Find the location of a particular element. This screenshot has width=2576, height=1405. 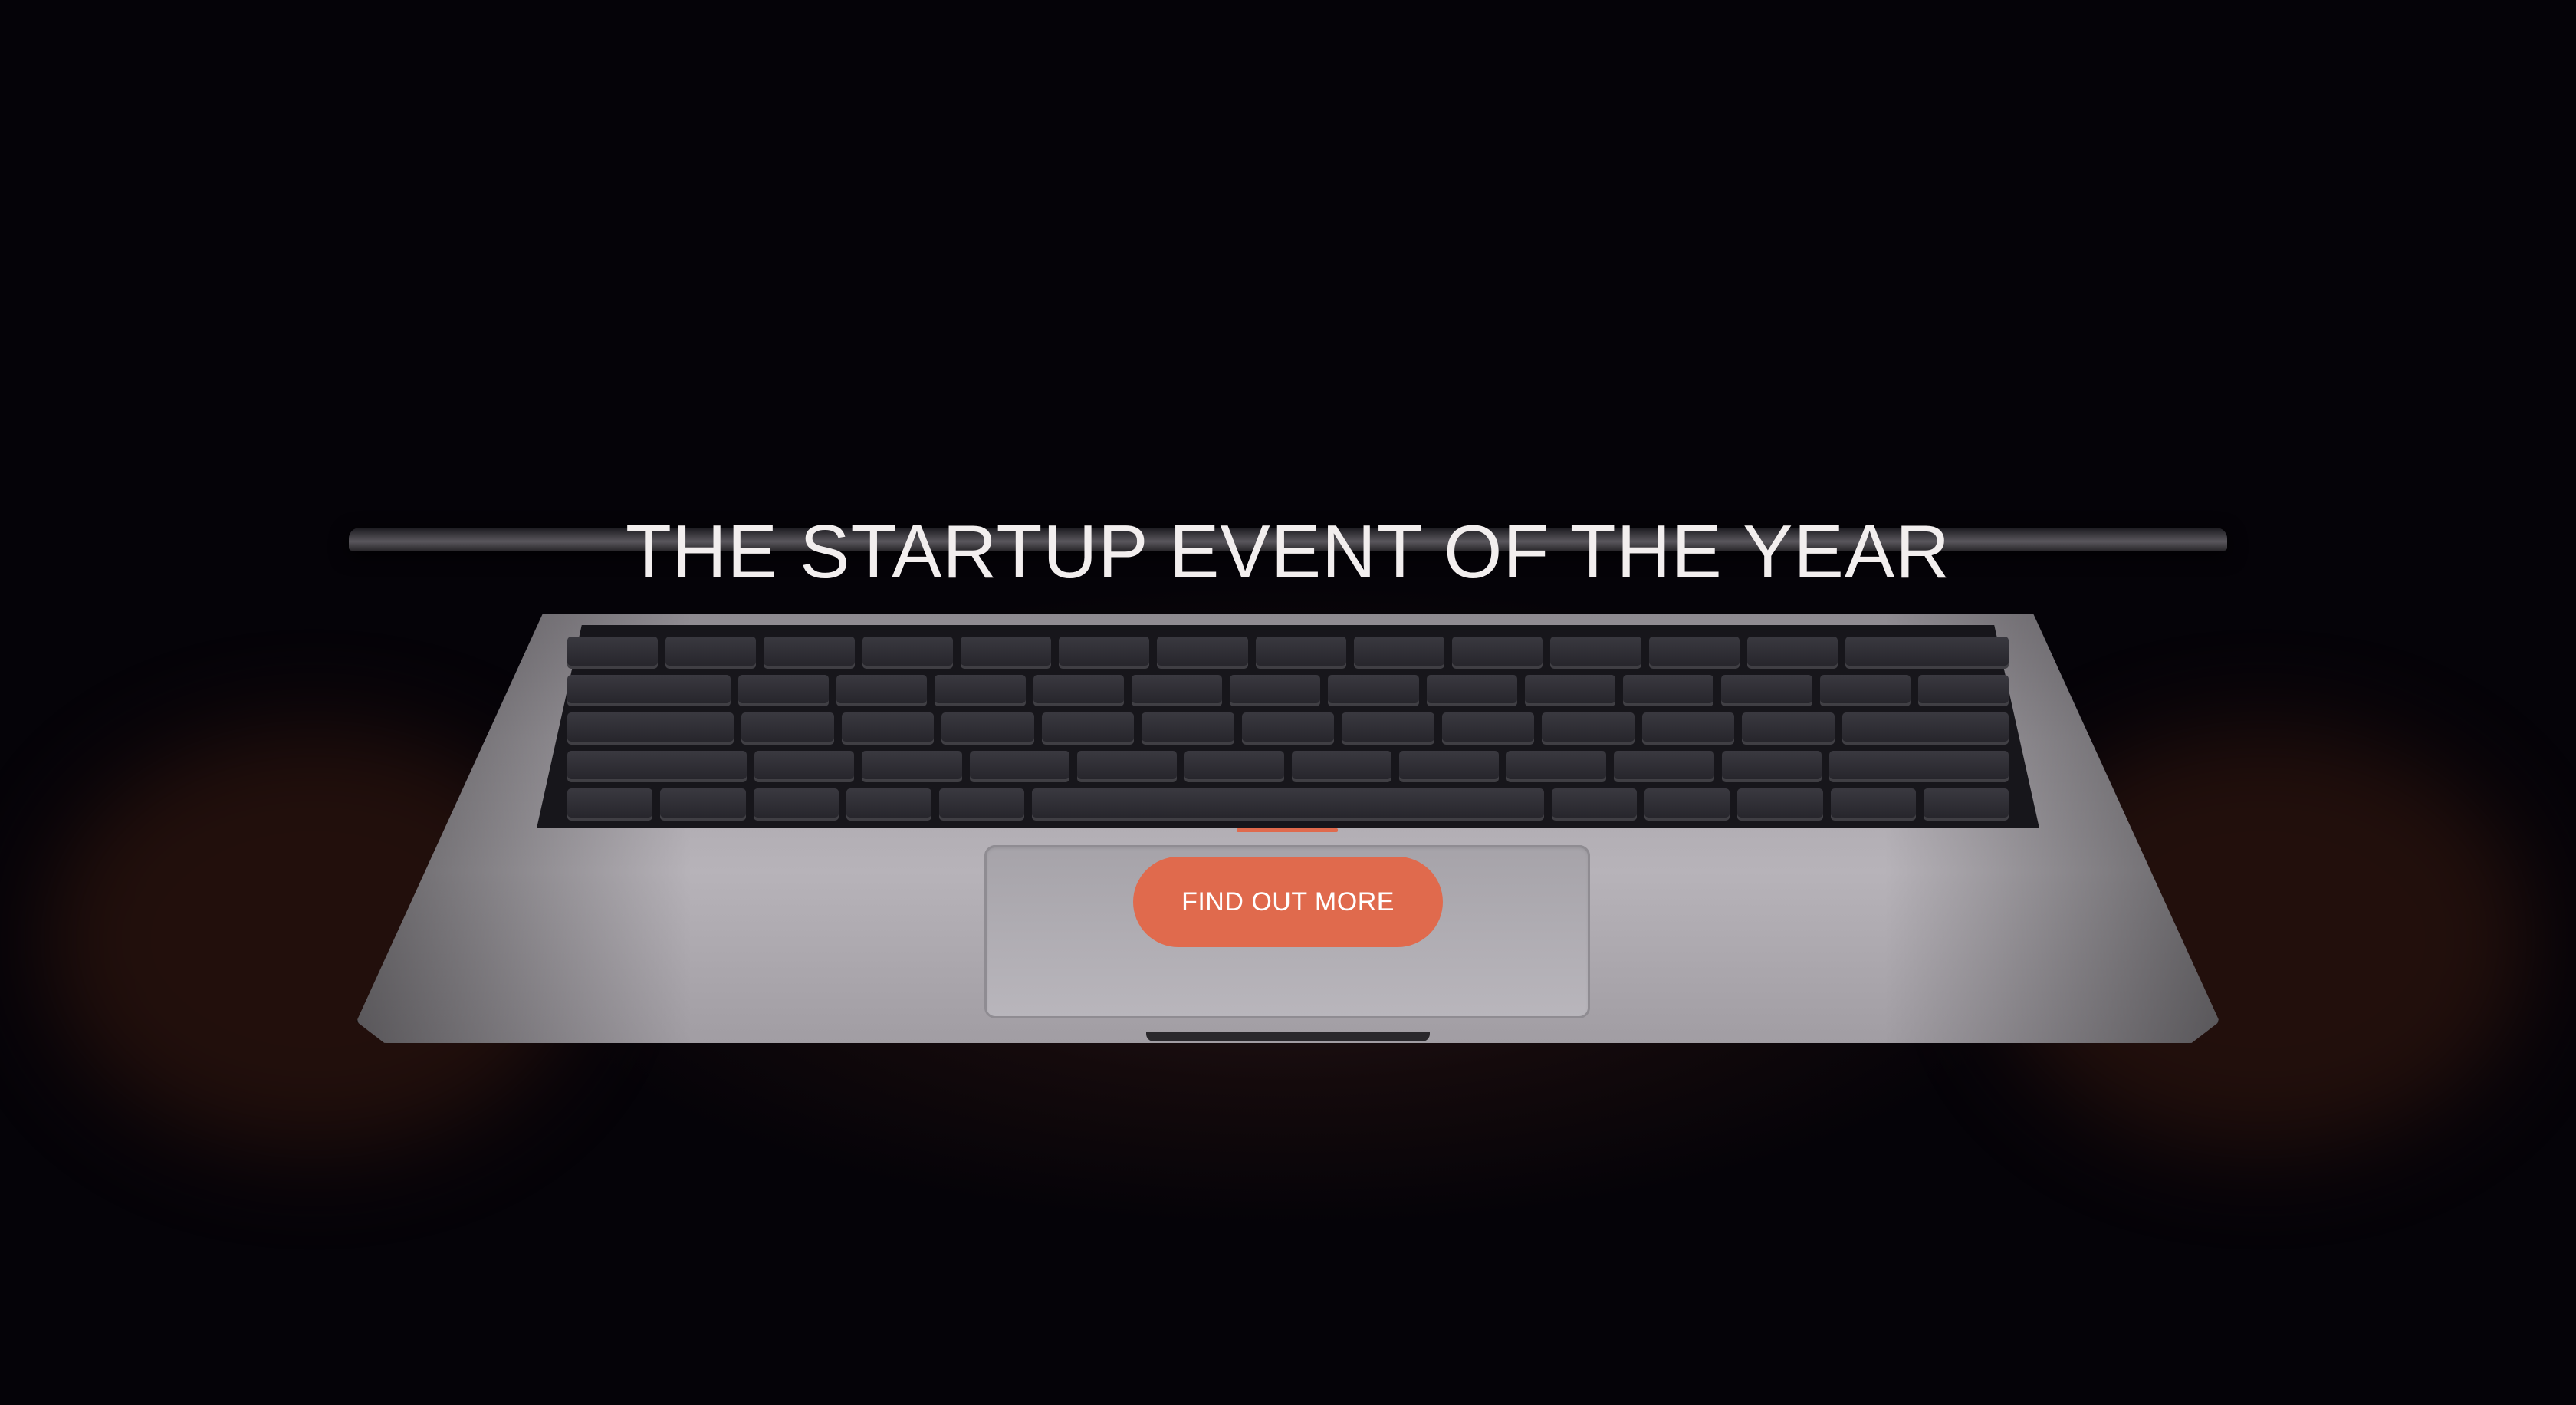

laptop-notch is located at coordinates (1288, 1037).